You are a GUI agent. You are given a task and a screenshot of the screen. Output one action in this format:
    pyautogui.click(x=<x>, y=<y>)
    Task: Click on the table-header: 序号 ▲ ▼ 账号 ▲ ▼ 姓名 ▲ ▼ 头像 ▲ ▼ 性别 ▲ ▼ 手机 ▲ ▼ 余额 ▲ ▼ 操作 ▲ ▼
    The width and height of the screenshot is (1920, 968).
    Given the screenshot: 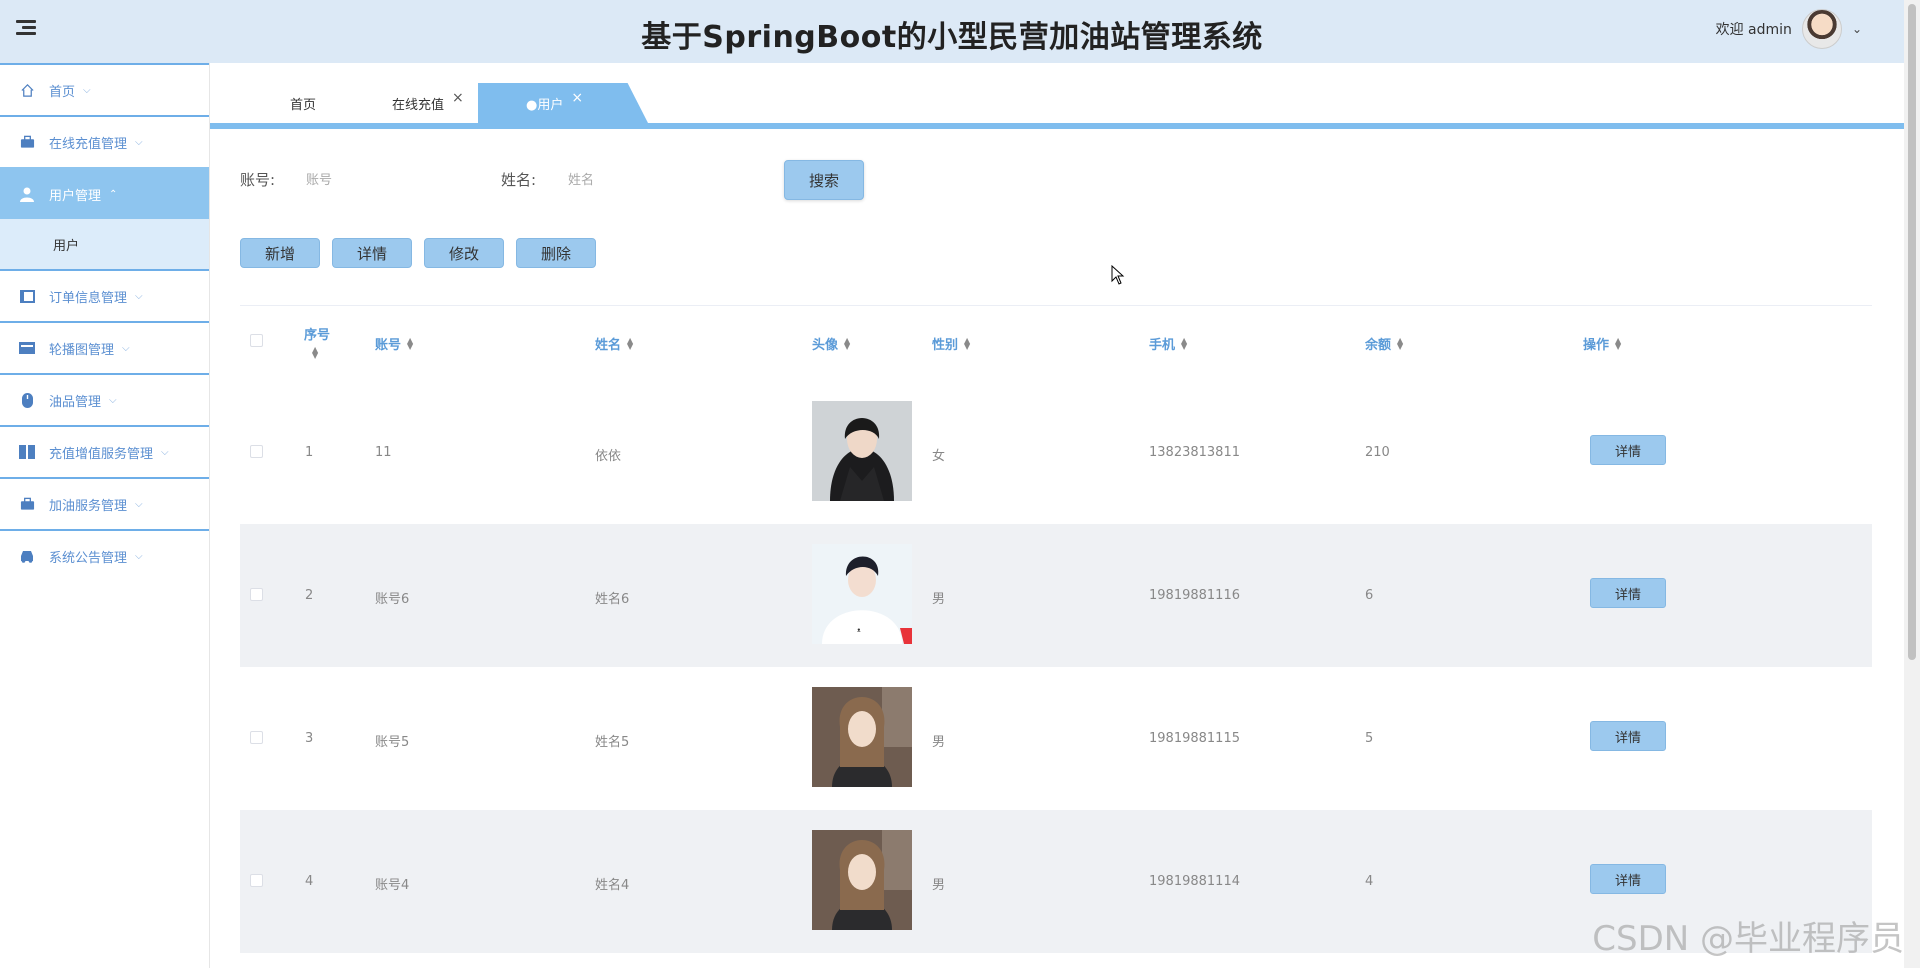 What is the action you would take?
    pyautogui.click(x=1056, y=343)
    